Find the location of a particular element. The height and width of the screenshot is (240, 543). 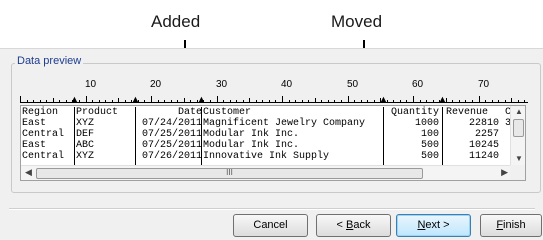

scroll-down-arrow-icon: ▼ is located at coordinates (519, 158).